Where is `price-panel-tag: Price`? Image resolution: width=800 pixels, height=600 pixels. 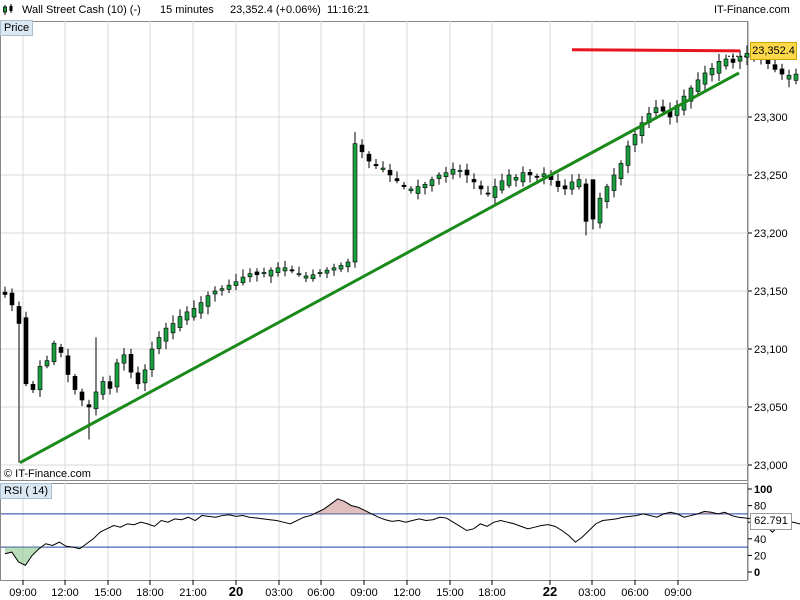
price-panel-tag: Price is located at coordinates (17, 28).